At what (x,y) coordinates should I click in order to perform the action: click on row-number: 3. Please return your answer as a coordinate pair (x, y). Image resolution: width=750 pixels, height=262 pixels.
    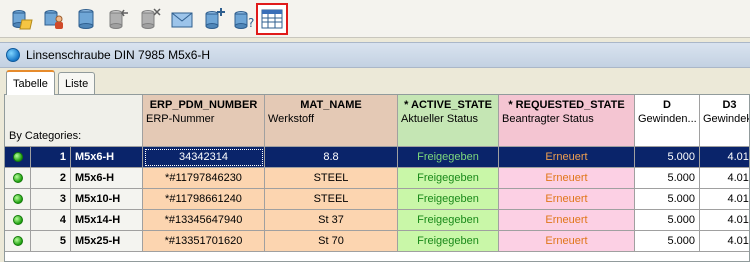
    Looking at the image, I should click on (51, 199).